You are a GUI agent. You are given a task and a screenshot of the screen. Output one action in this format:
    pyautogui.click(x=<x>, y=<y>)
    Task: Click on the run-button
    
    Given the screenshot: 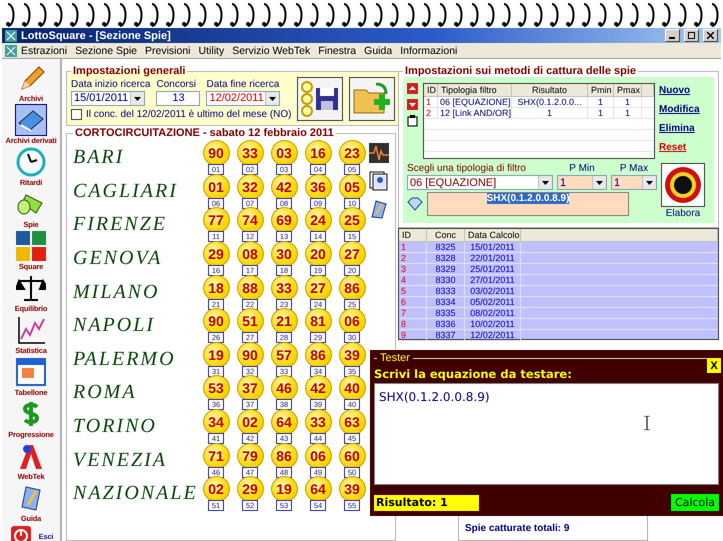 What is the action you would take?
    pyautogui.click(x=683, y=185)
    